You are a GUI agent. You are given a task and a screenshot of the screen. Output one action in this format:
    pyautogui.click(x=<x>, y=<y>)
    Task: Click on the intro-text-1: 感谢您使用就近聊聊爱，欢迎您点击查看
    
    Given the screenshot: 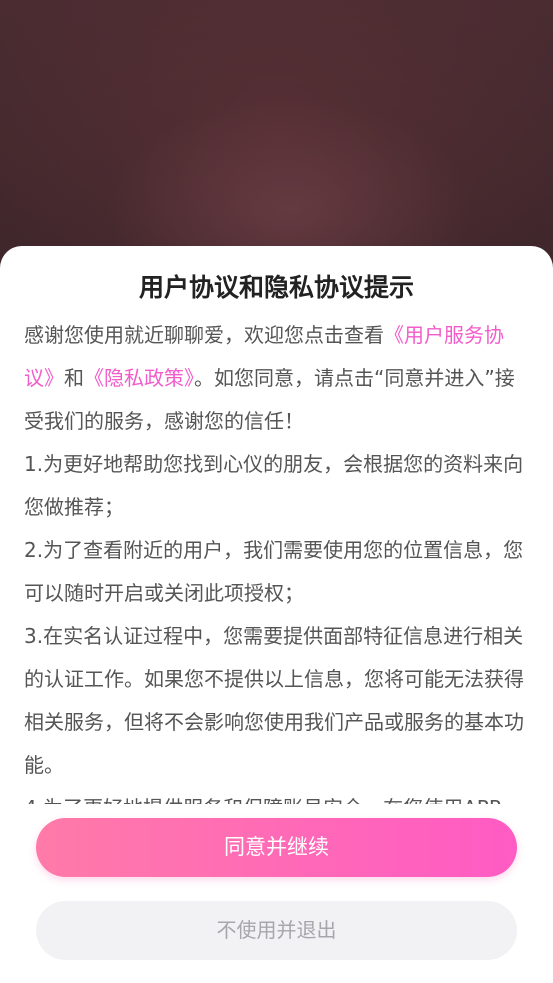 What is the action you would take?
    pyautogui.click(x=204, y=335)
    